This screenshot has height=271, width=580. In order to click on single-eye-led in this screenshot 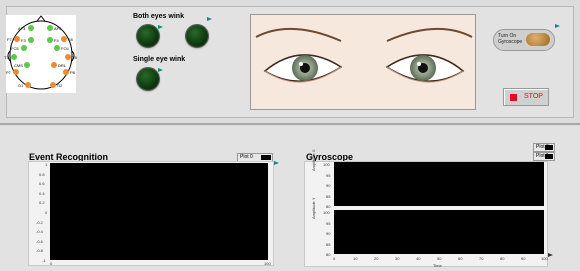, I will do `click(148, 79)`.